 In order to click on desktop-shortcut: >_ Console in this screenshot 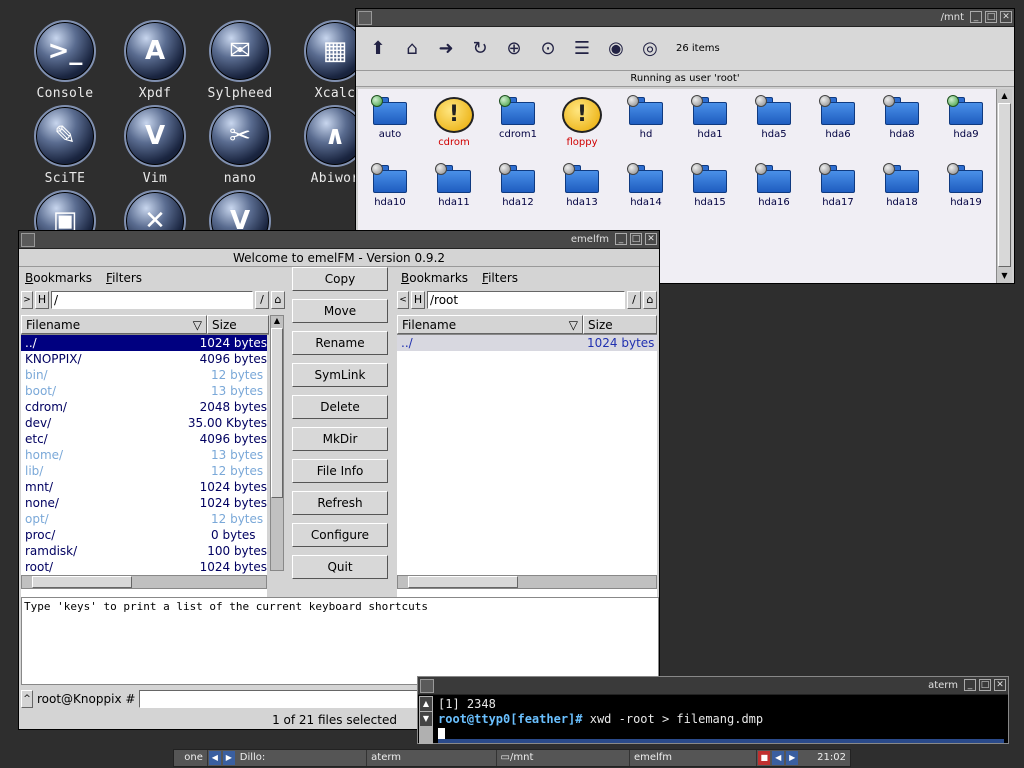, I will do `click(65, 60)`.